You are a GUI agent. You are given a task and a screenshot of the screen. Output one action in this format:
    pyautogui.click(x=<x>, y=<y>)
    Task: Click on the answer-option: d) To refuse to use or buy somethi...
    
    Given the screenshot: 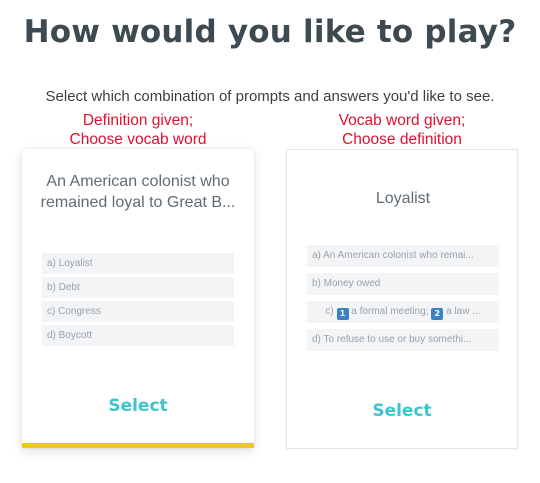 What is the action you would take?
    pyautogui.click(x=403, y=340)
    